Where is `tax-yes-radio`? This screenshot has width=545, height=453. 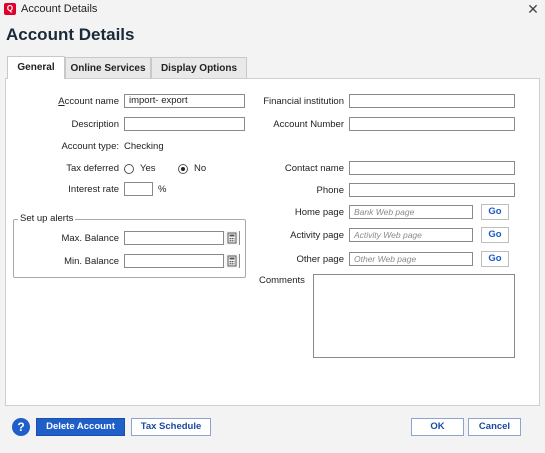 tax-yes-radio is located at coordinates (129, 169).